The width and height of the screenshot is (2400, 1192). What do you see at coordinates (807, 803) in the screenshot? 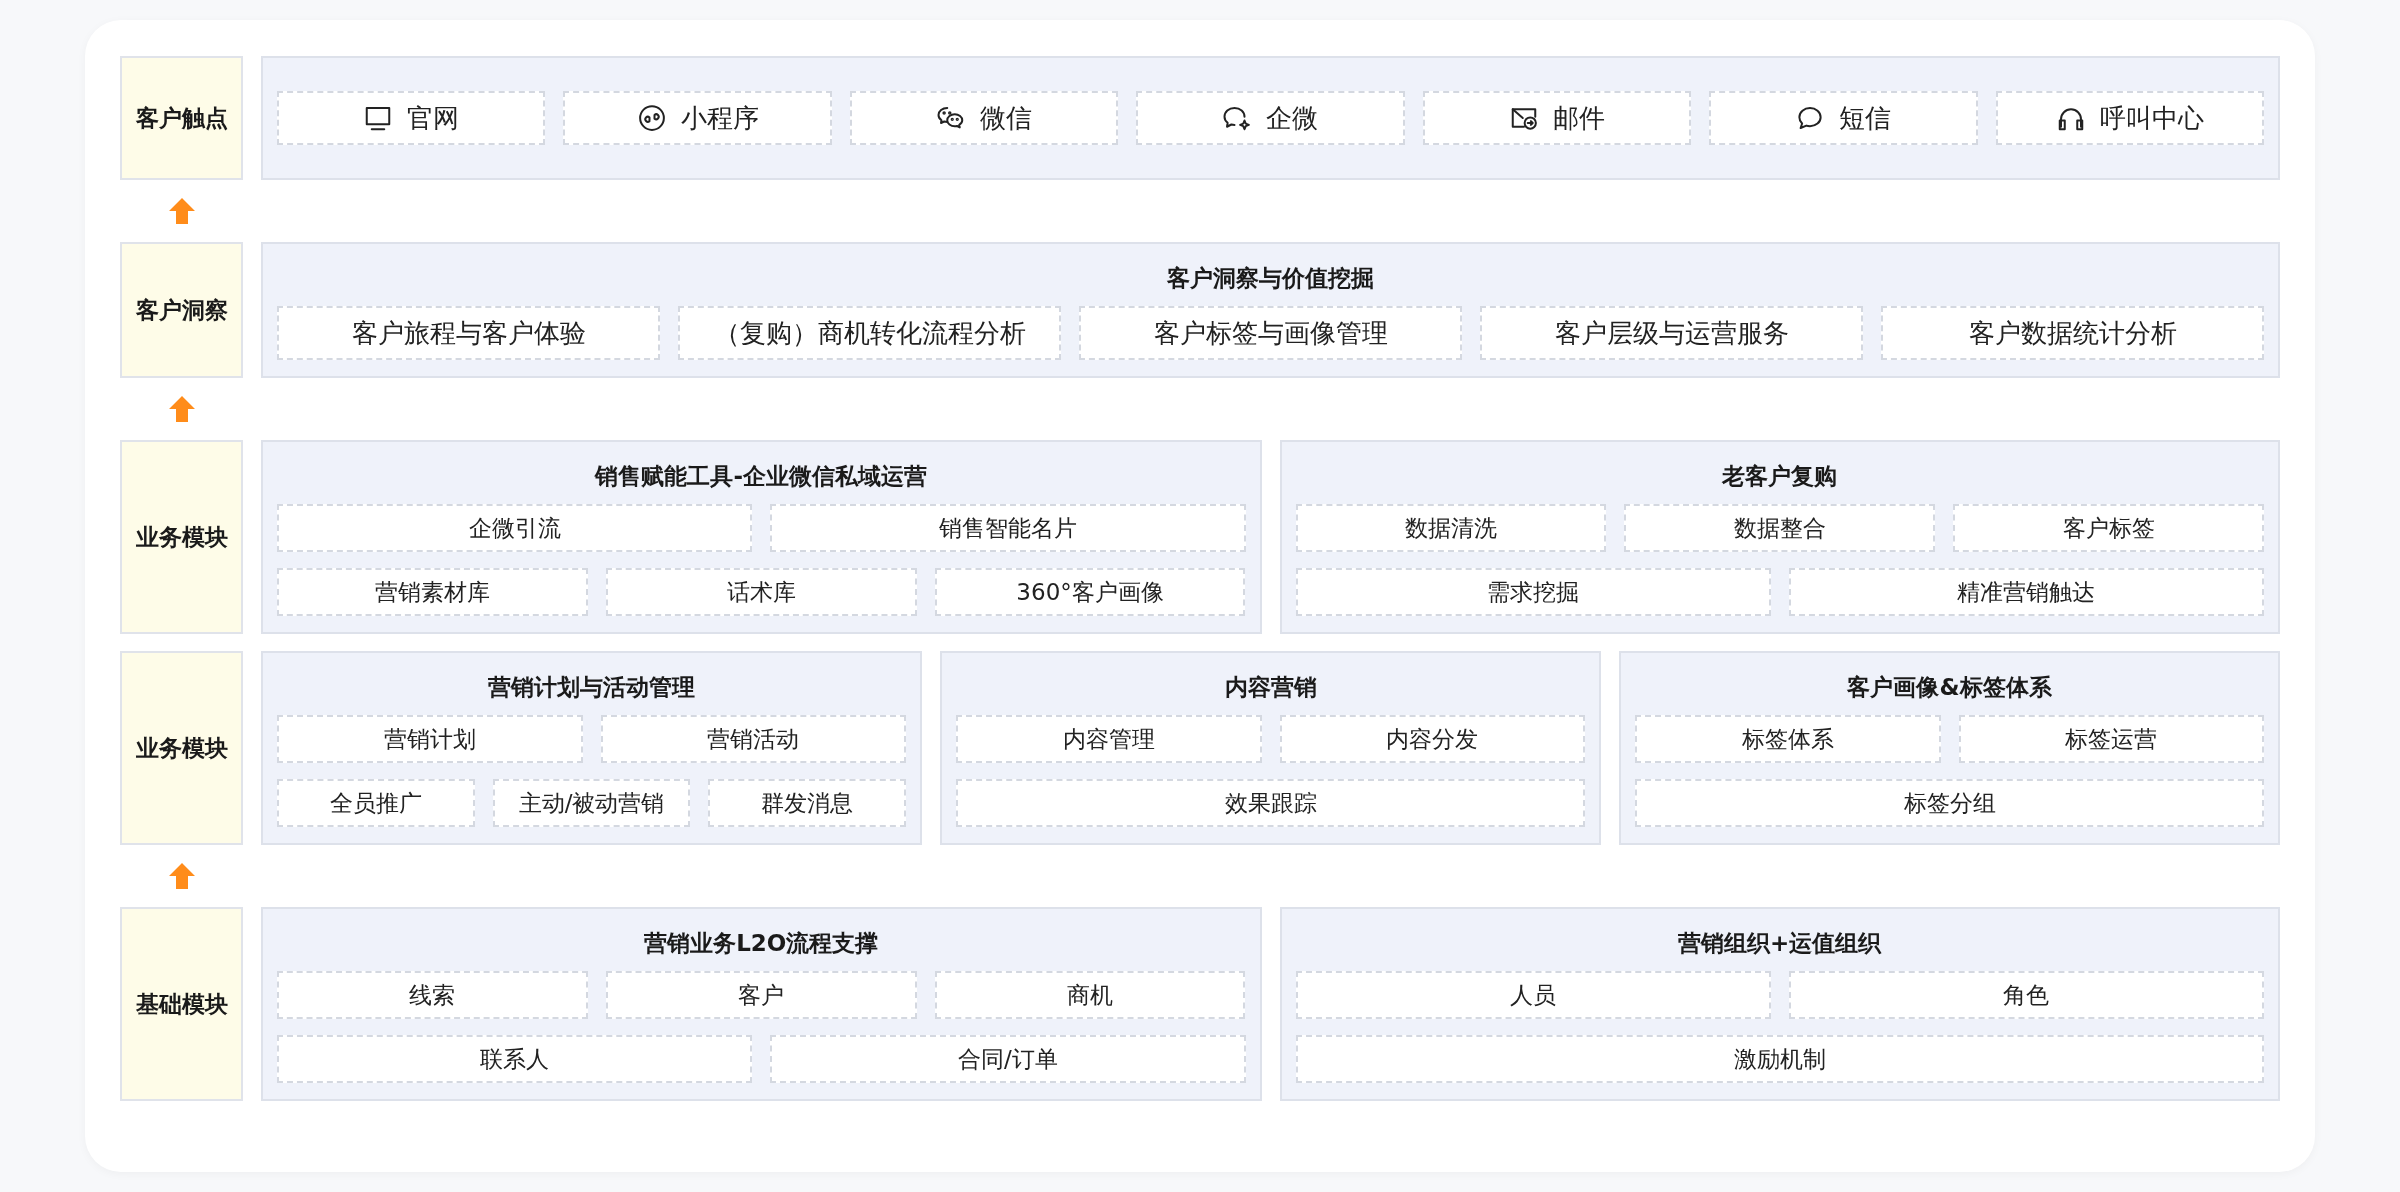
I see `module-item: 群发消息` at bounding box center [807, 803].